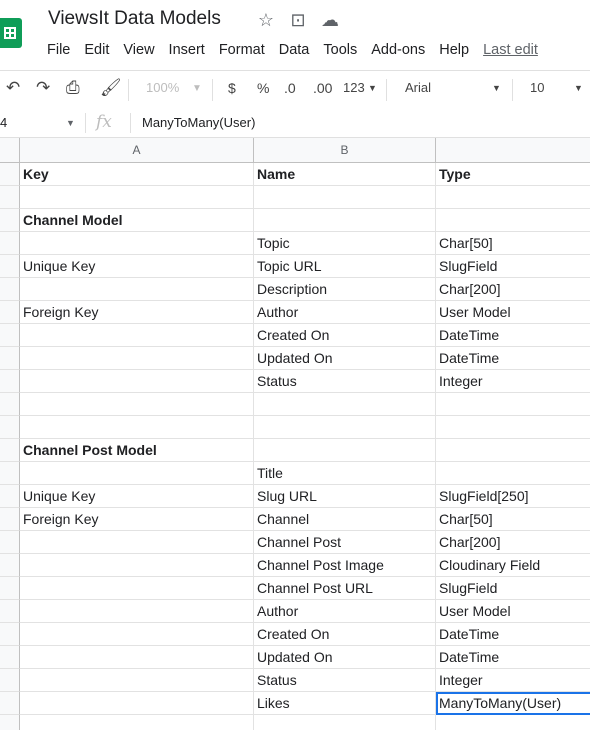  Describe the element at coordinates (513, 243) in the screenshot. I see `cell-c: Char[50]` at that location.